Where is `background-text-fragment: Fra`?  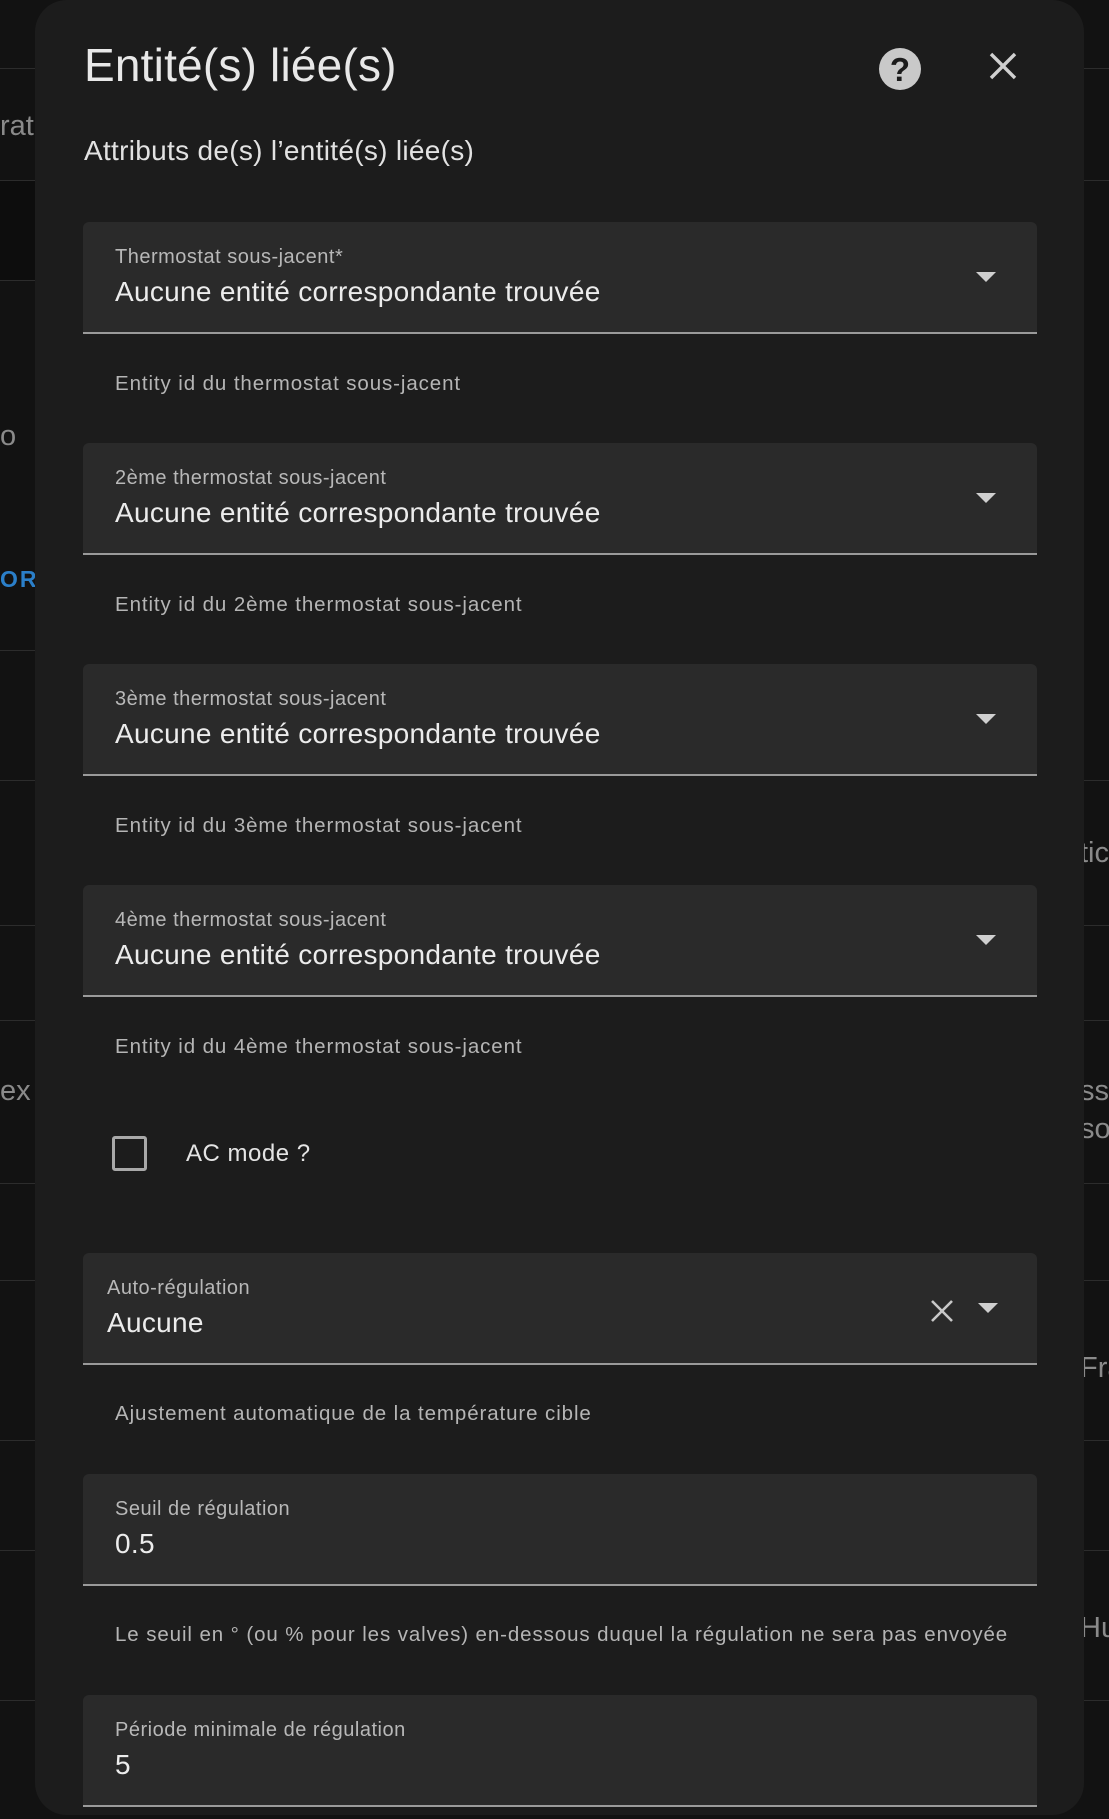
background-text-fragment: Fra is located at coordinates (1094, 1368).